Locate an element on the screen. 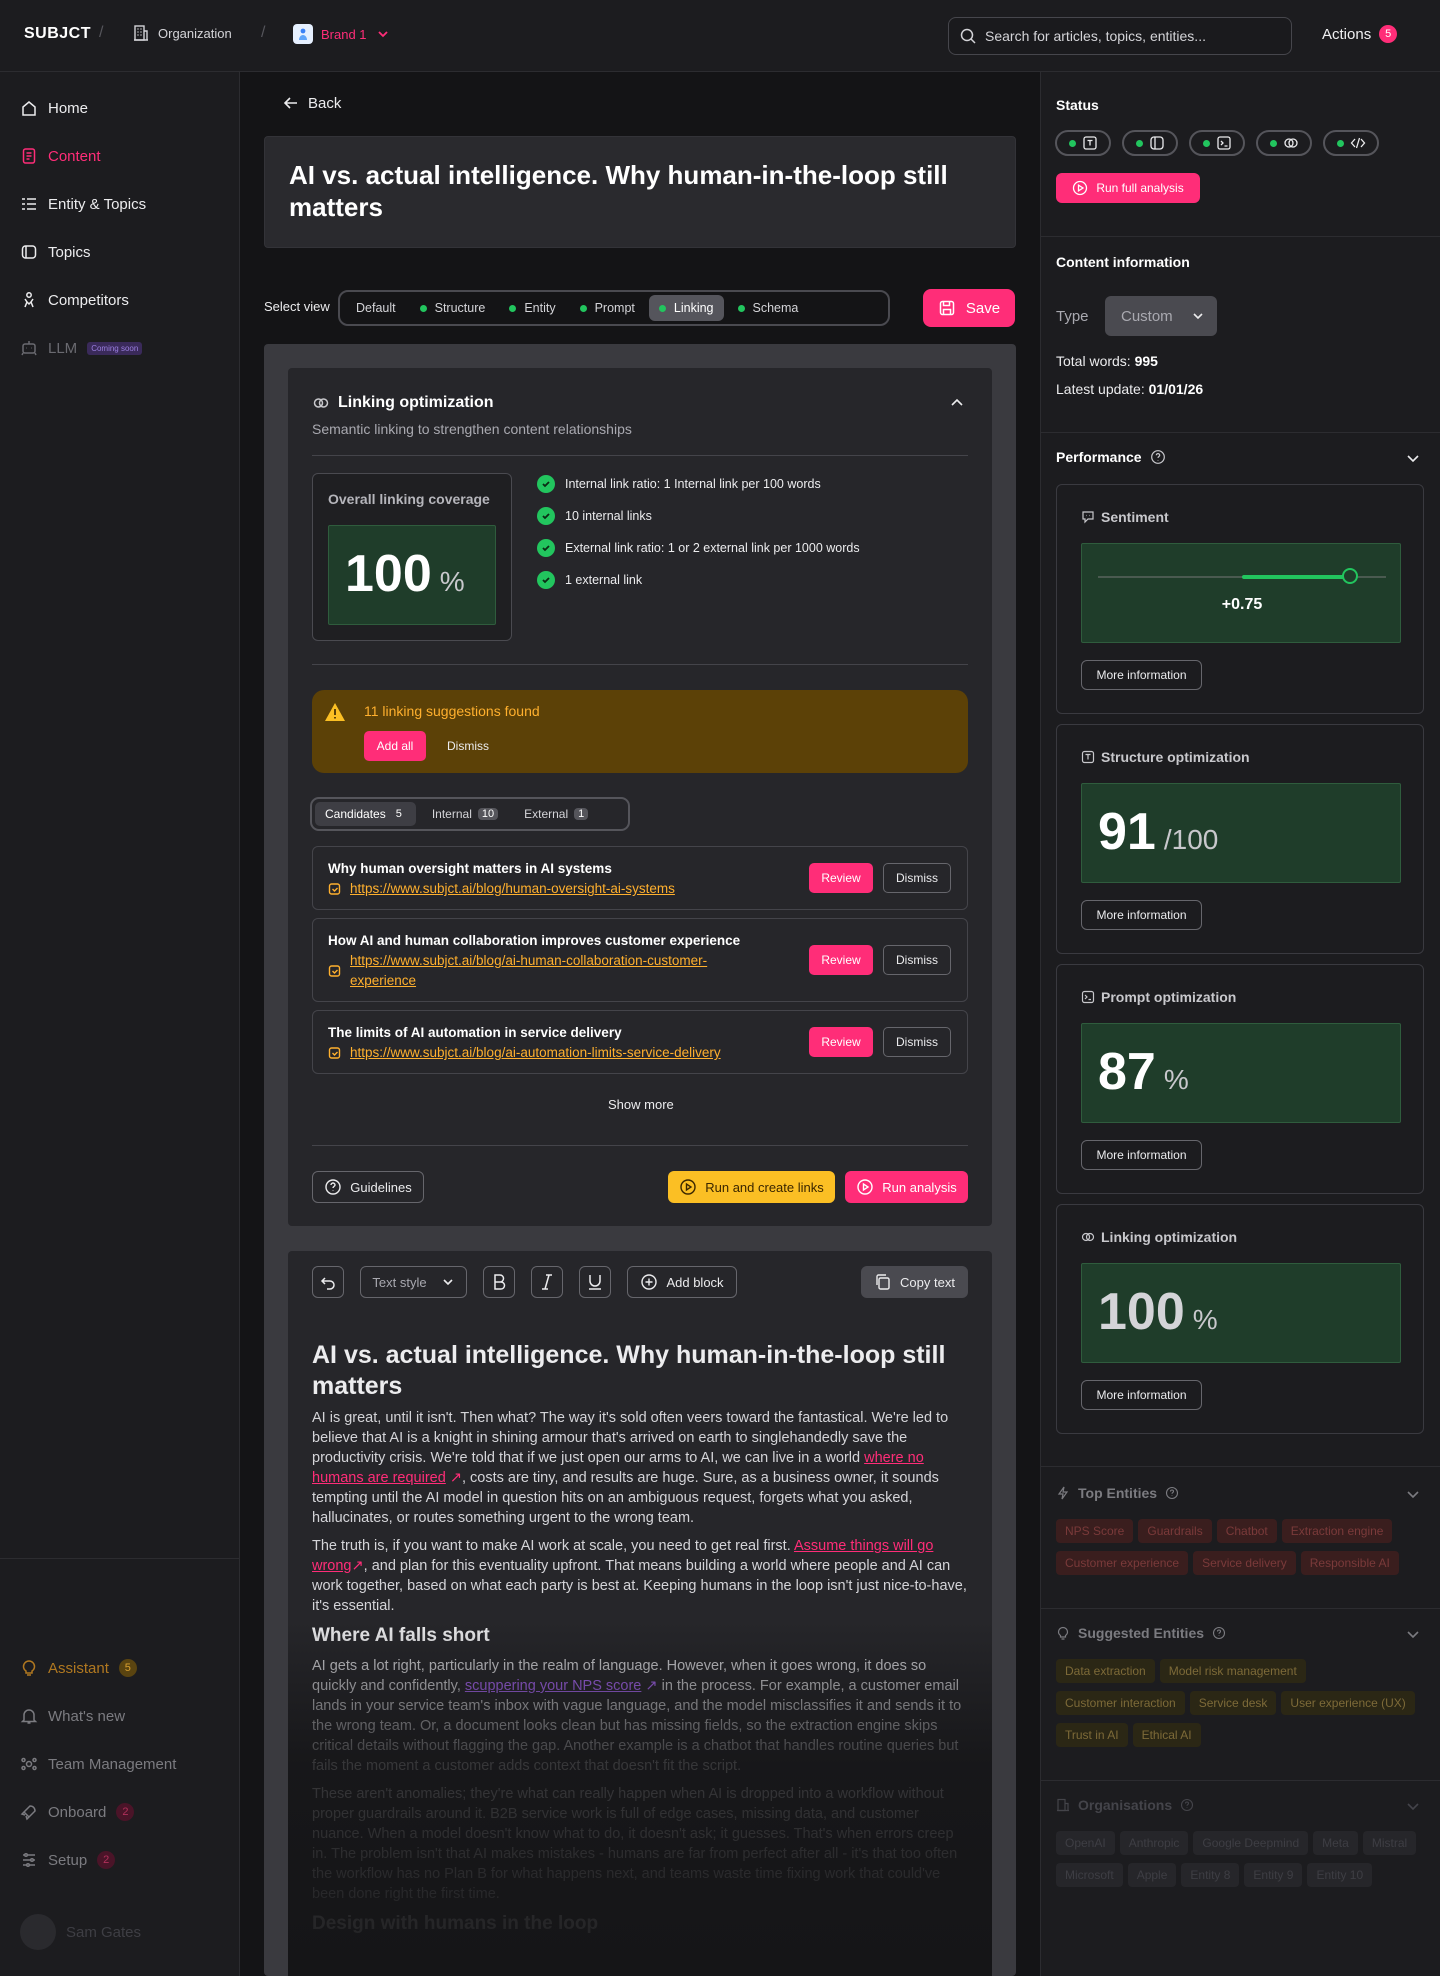  tab-candidates: Candidates 5 is located at coordinates (365, 814).